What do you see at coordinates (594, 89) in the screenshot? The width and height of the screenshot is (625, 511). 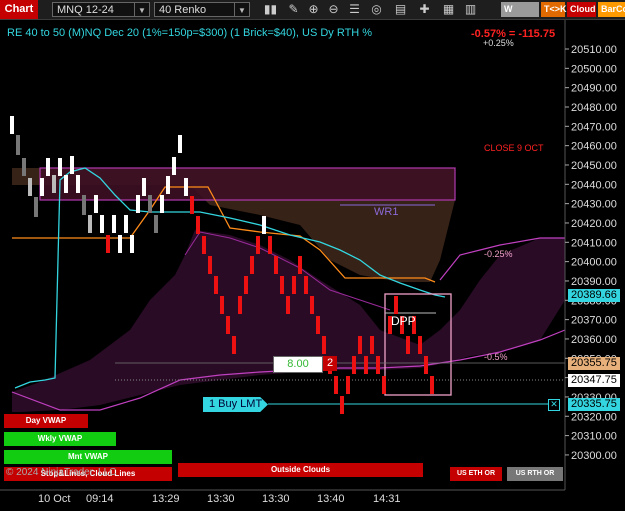 I see `price-tick-label: 20490.00` at bounding box center [594, 89].